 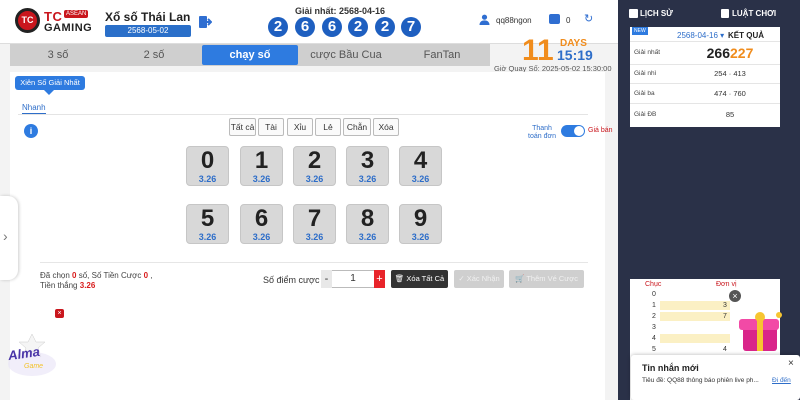 What do you see at coordinates (154, 55) in the screenshot?
I see `tab-2-so: 2 số` at bounding box center [154, 55].